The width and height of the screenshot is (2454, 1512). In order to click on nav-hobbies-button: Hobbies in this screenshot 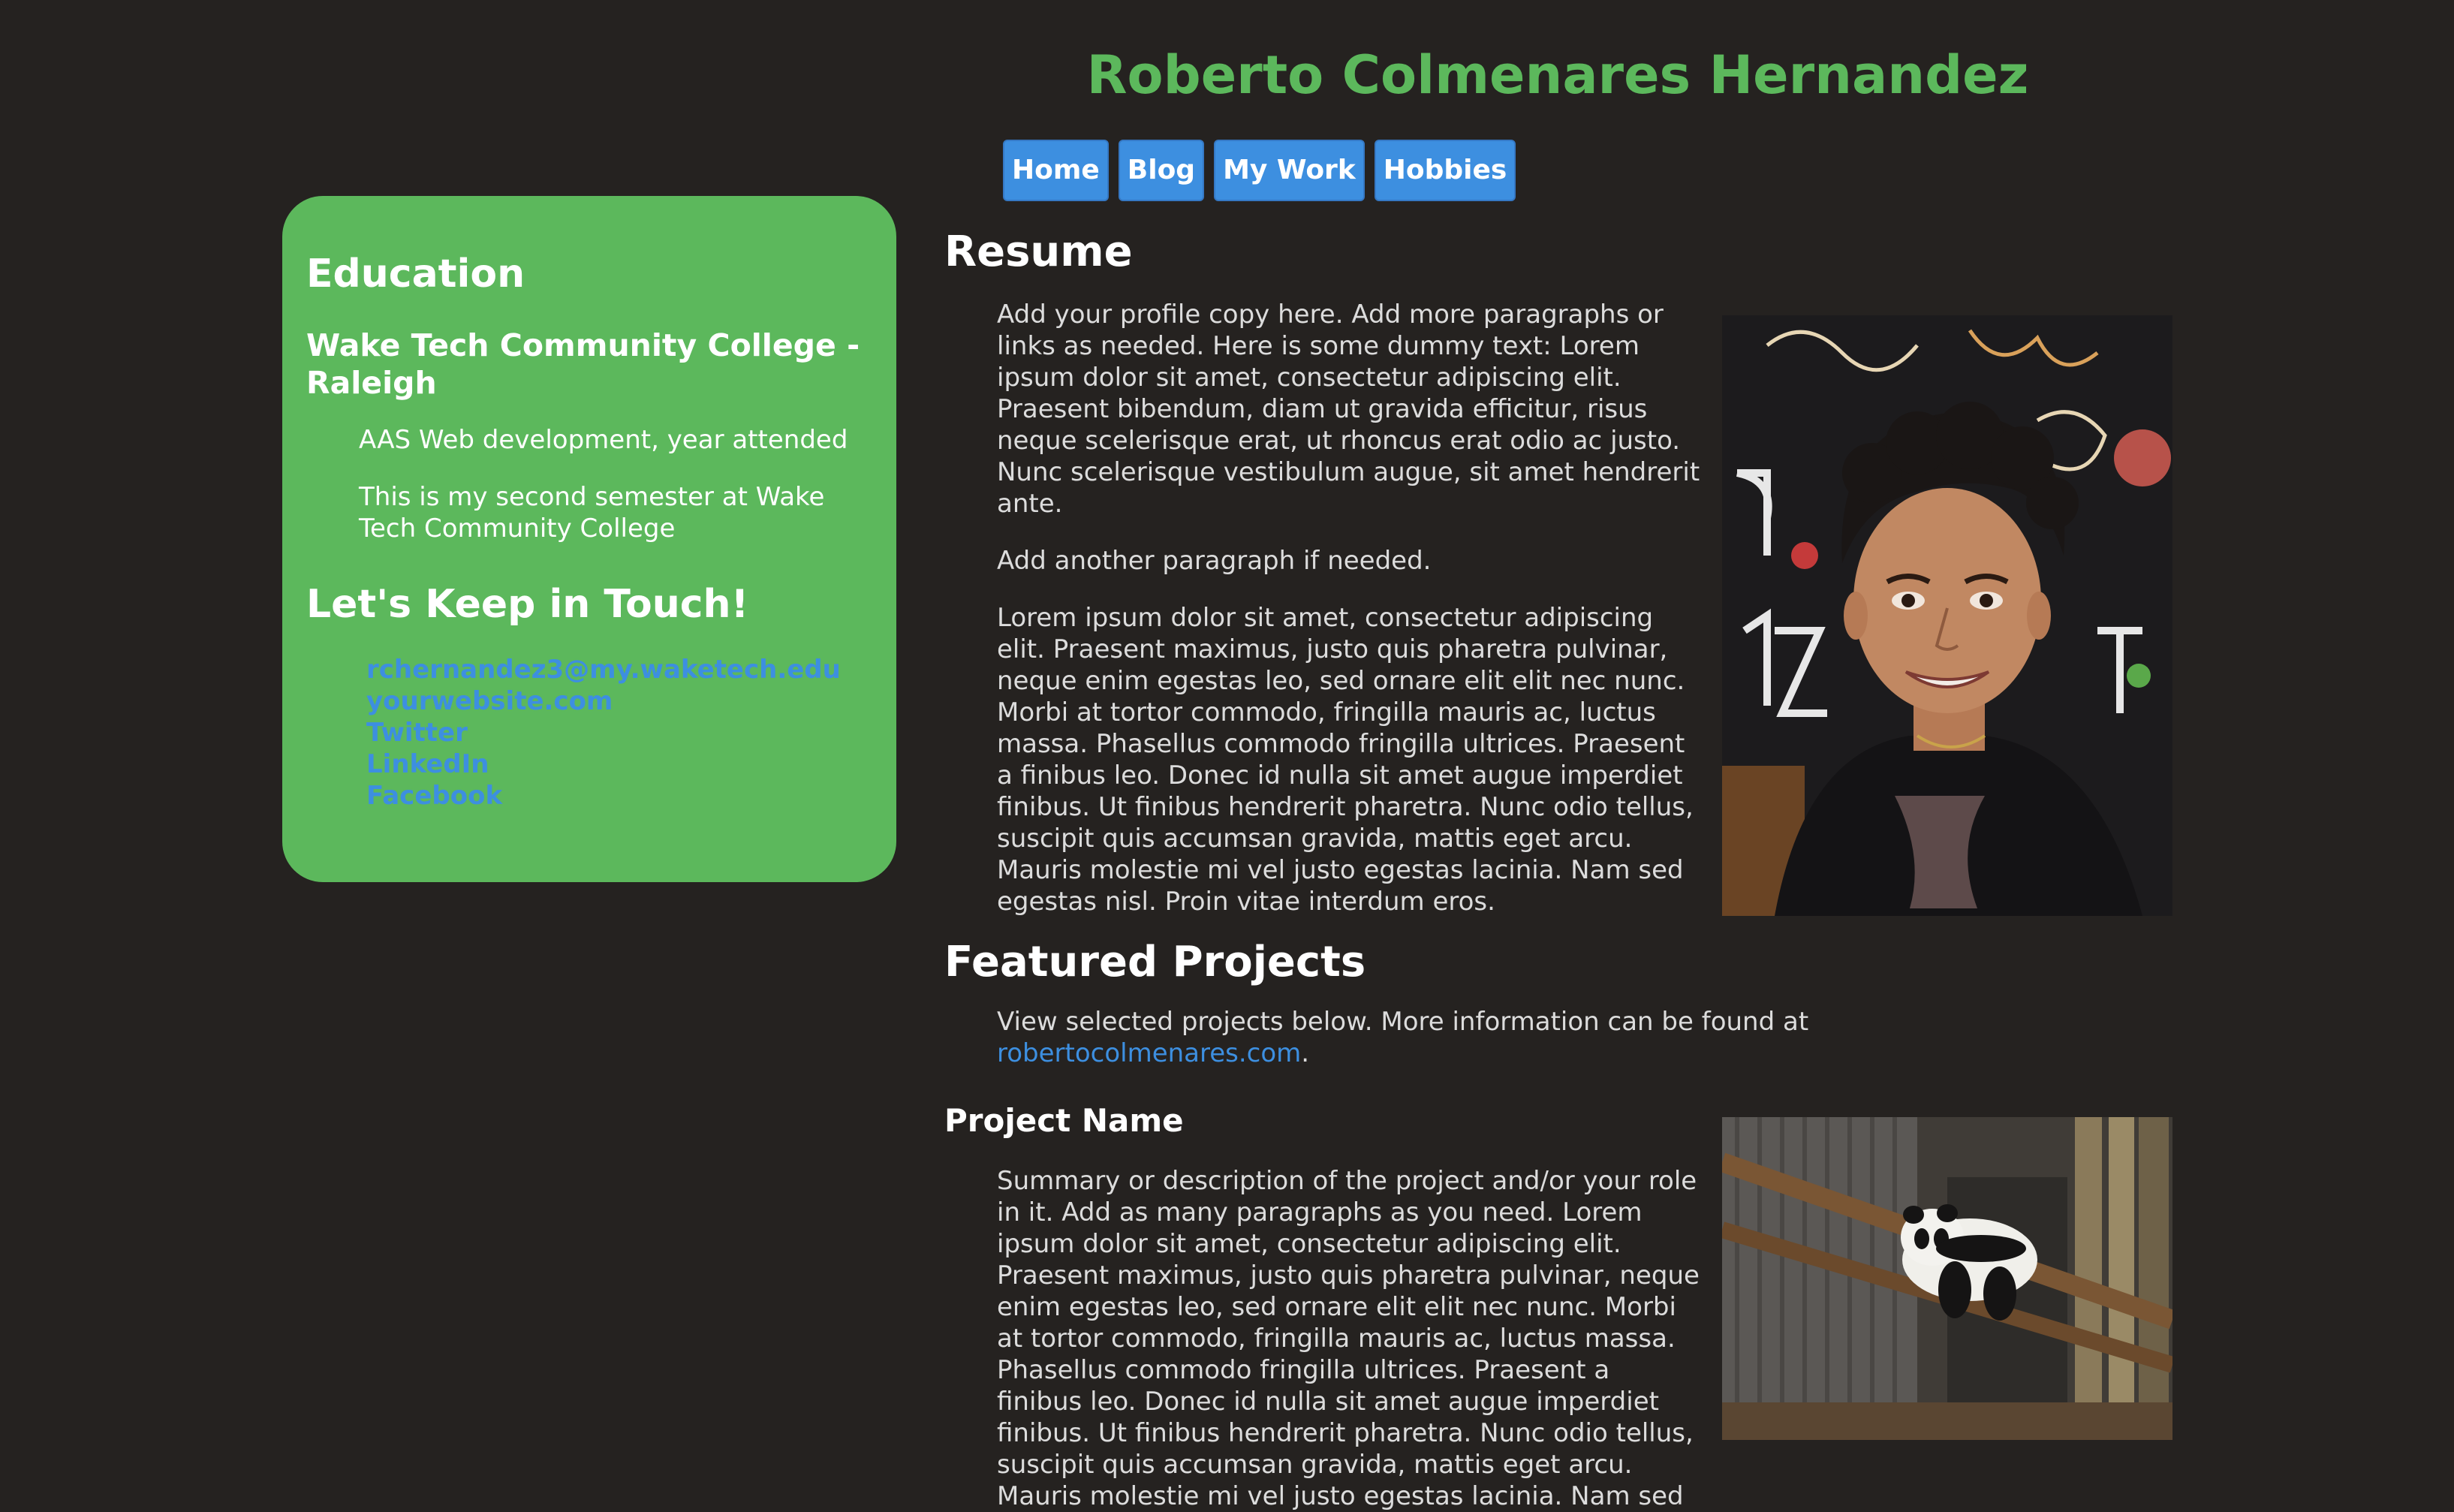, I will do `click(1445, 171)`.